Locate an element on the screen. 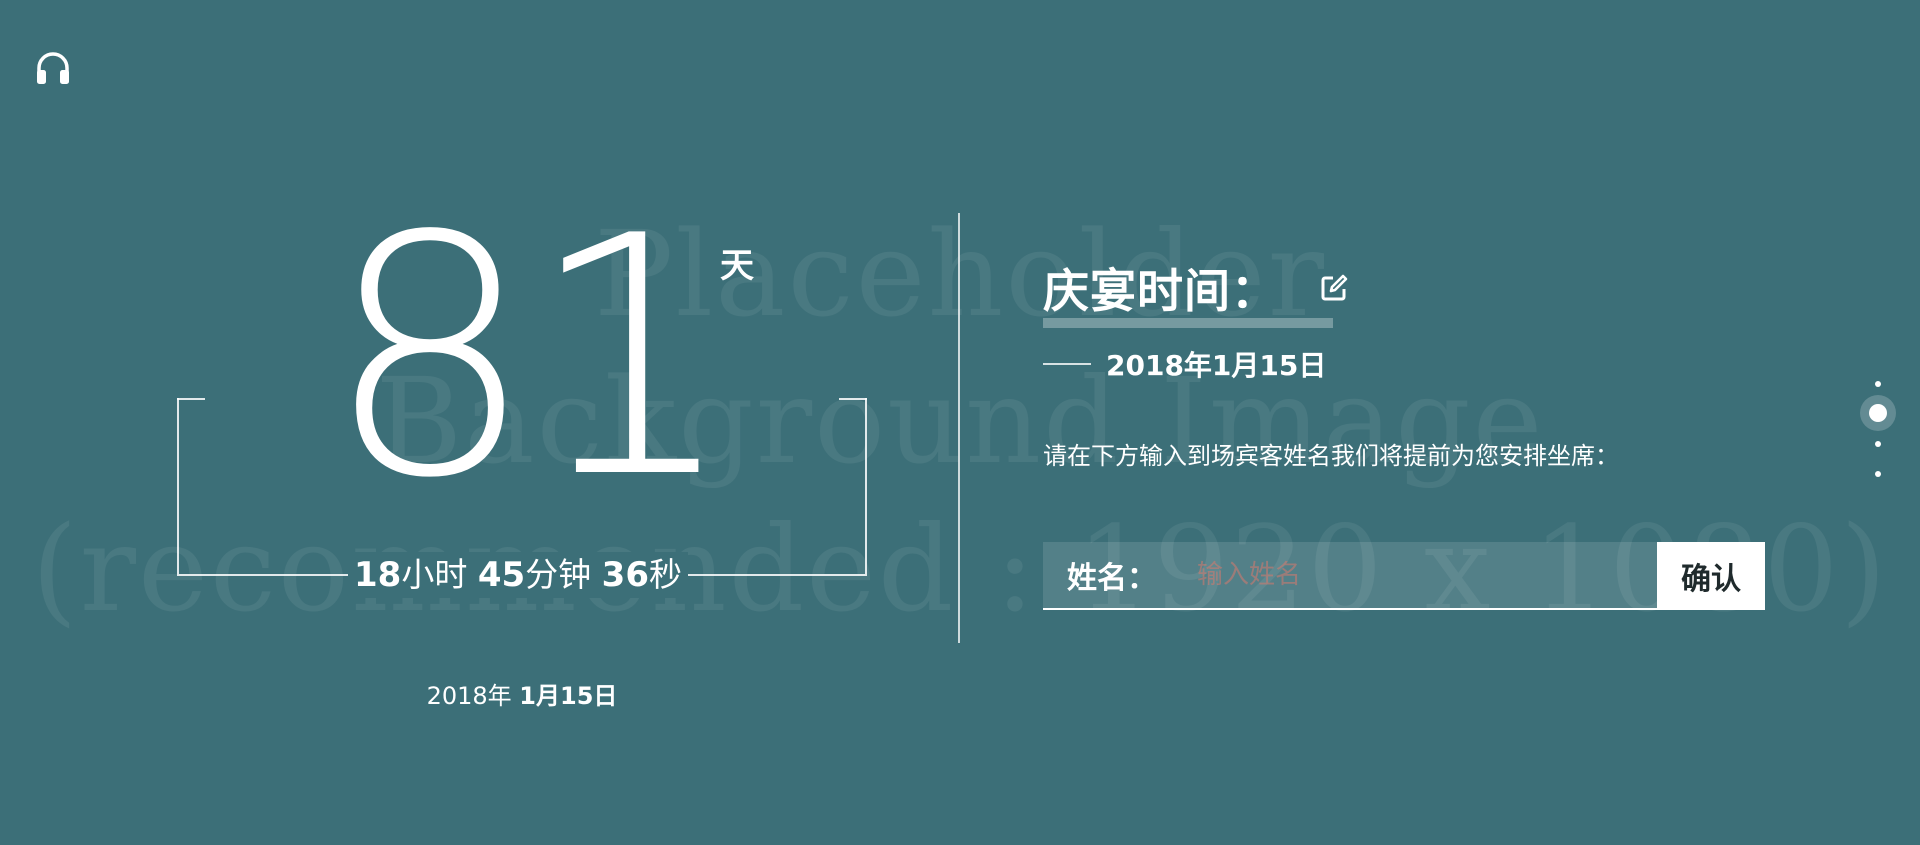  instruction-text: 请在下方输入到场宾客姓名我们将提前为您安排坐席： is located at coordinates (1331, 456).